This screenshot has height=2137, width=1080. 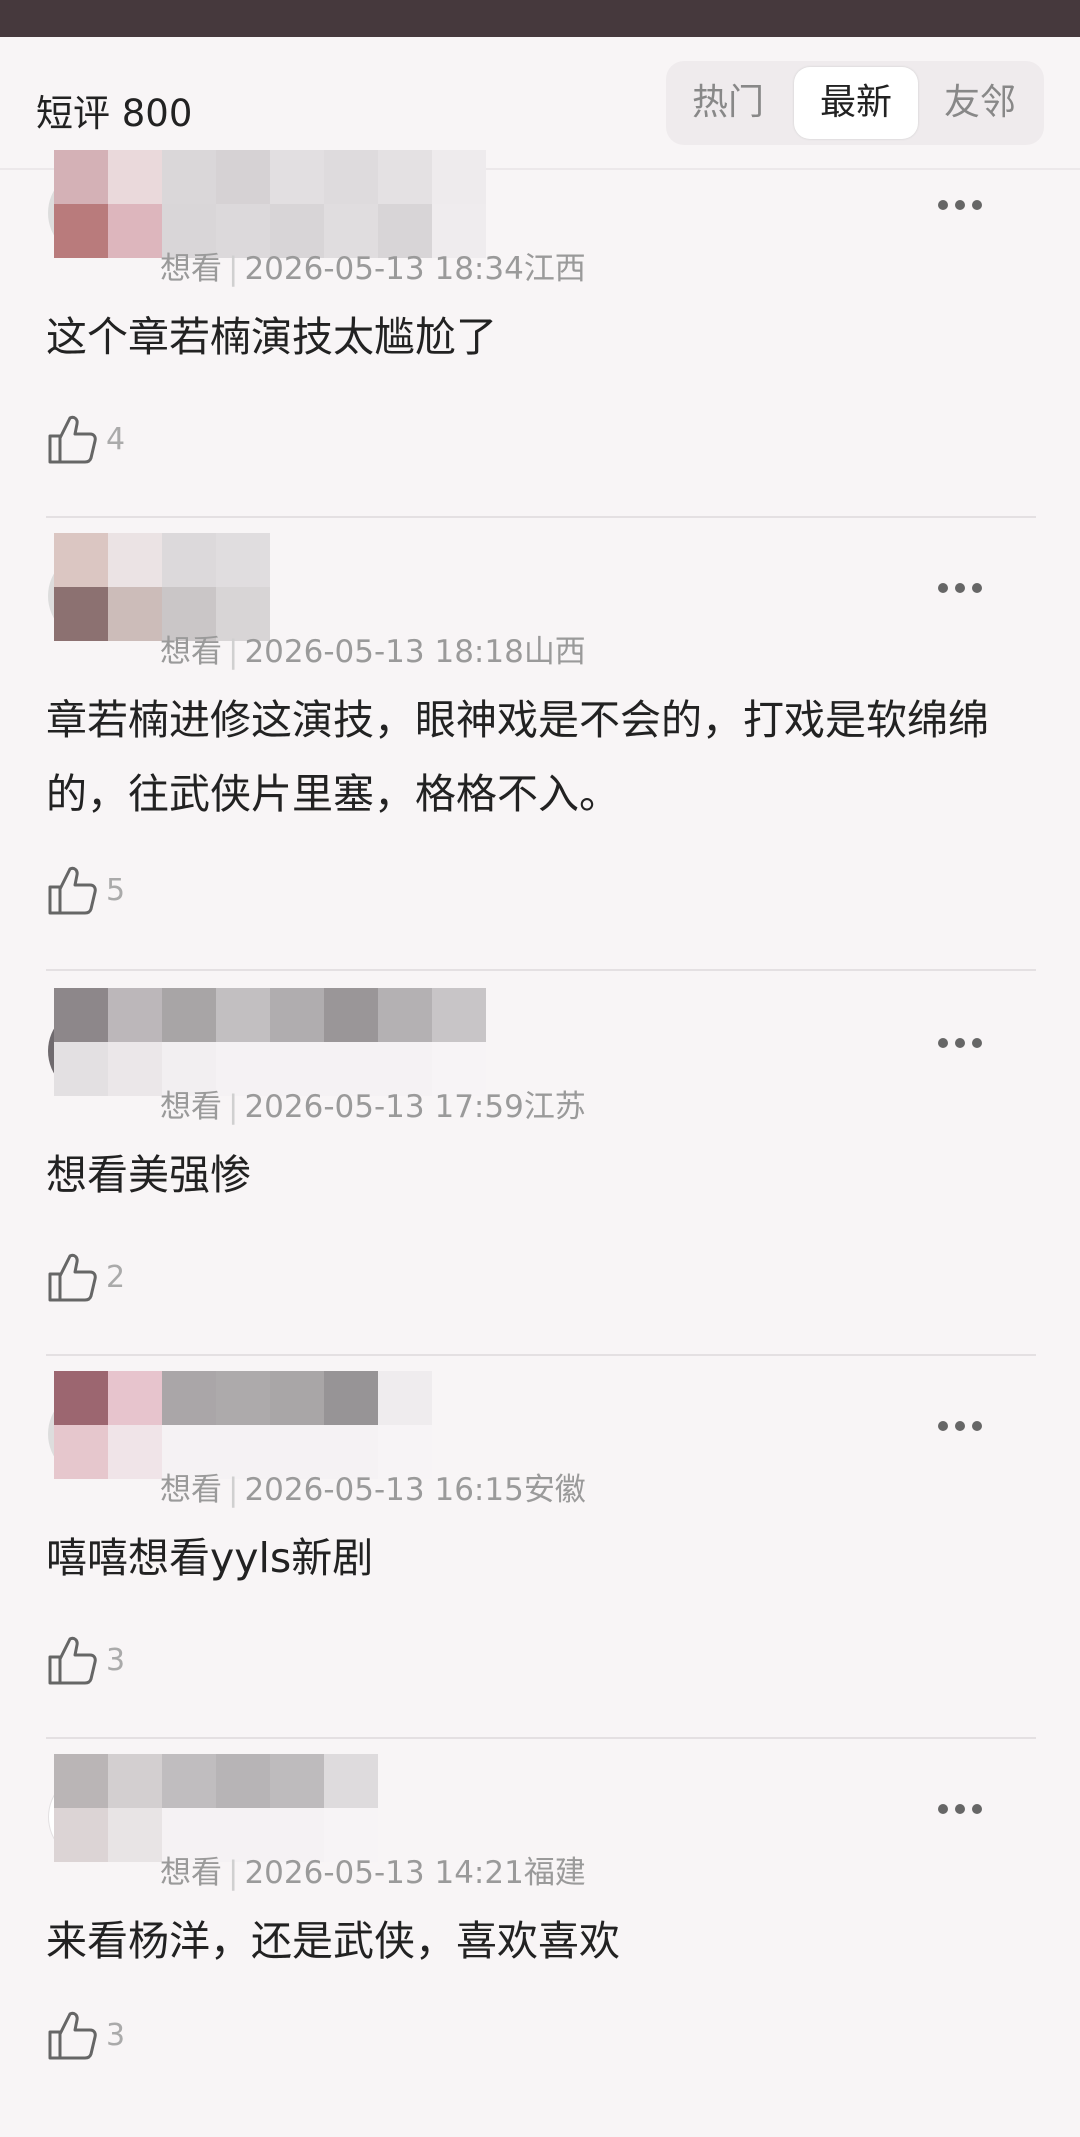 I want to click on like-button: 2, so click(x=85, y=1277).